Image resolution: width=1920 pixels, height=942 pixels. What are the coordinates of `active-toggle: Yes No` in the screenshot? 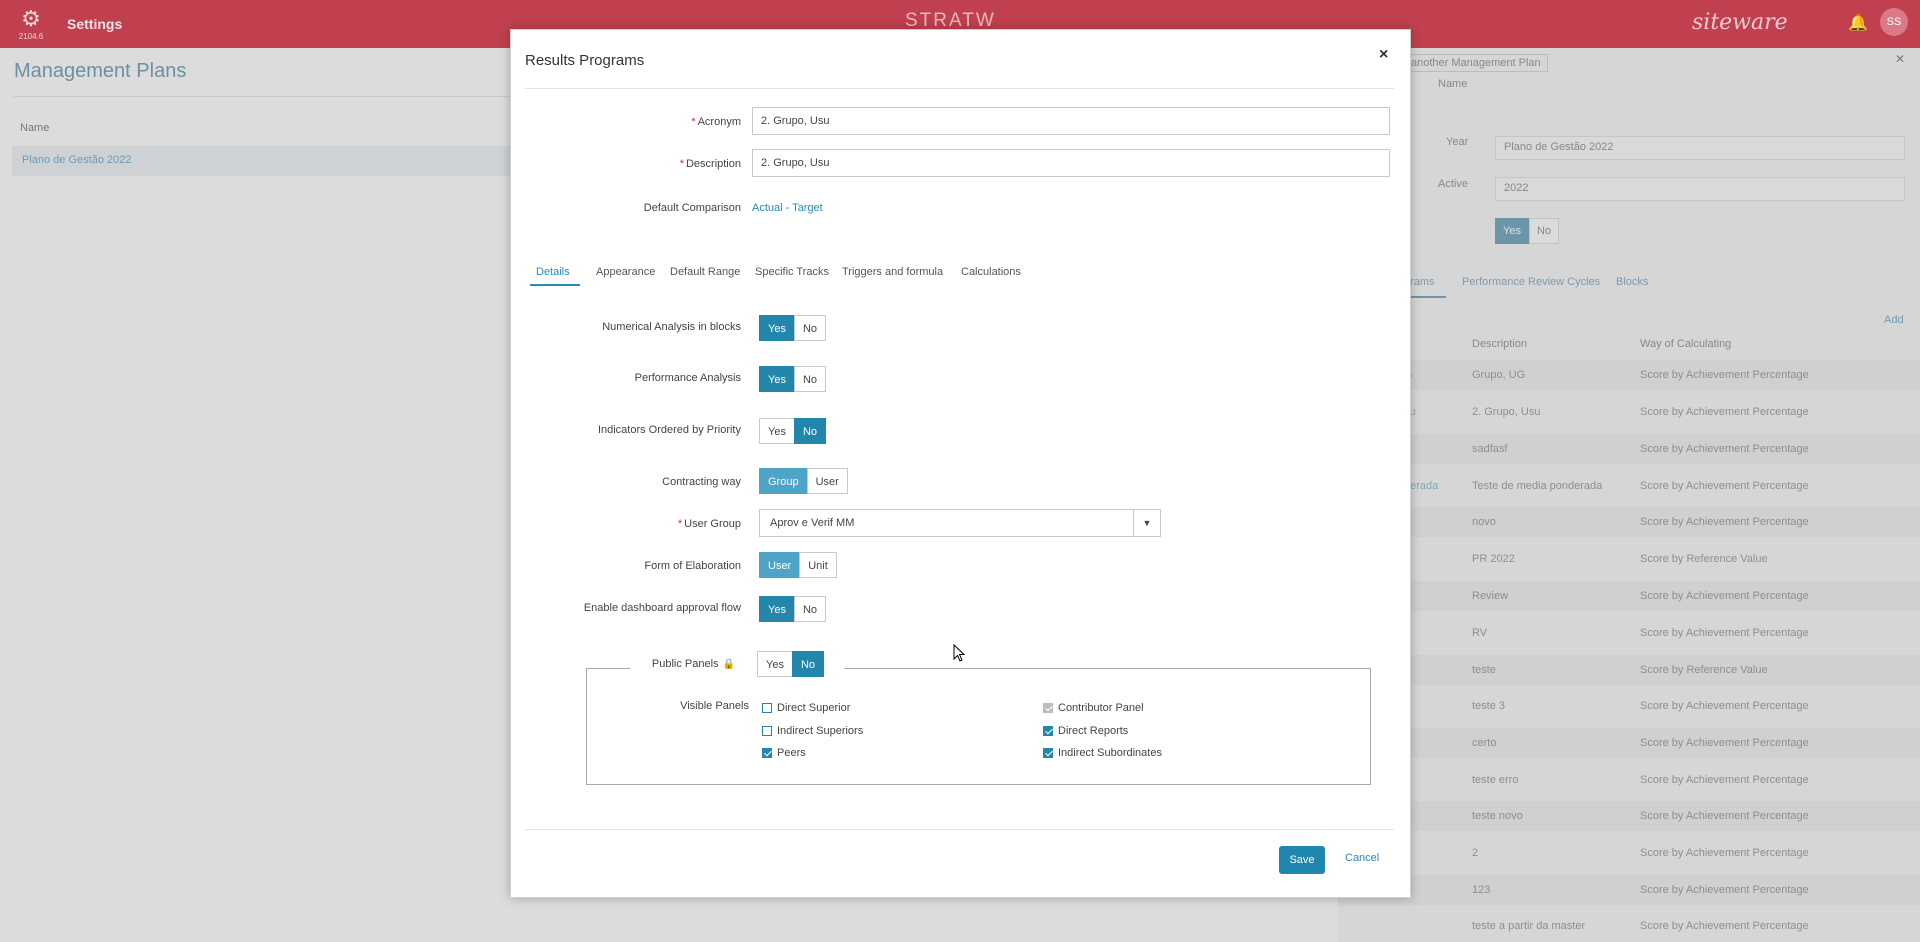 It's located at (1527, 231).